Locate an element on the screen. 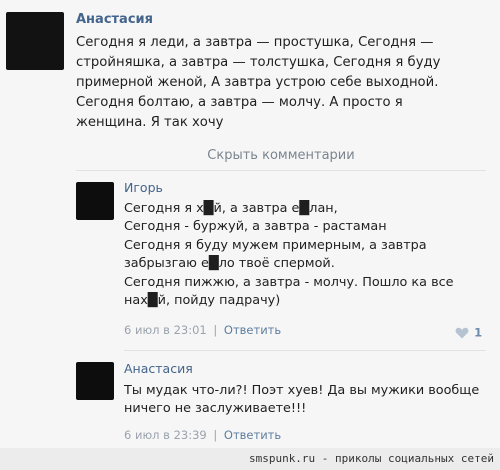  post-text-line: женщина. Я так хочу is located at coordinates (150, 122).